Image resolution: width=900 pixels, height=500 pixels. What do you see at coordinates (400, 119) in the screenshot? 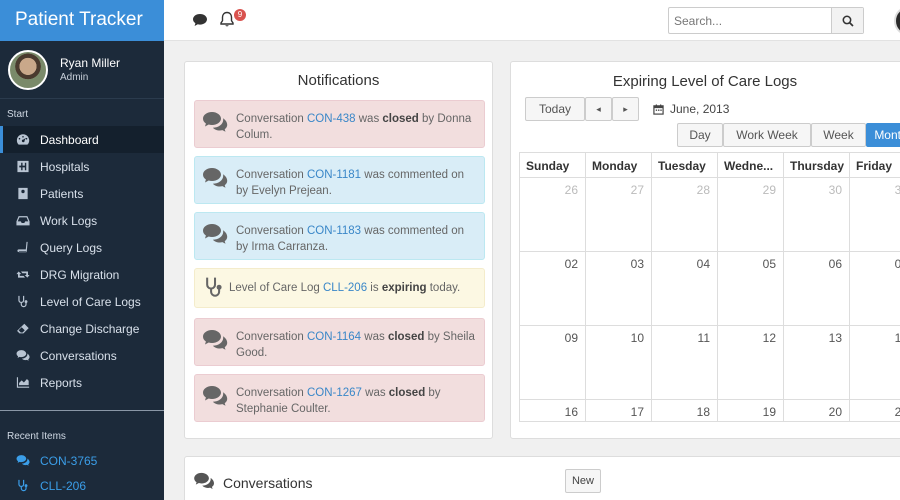
I see `notification-status: closed` at bounding box center [400, 119].